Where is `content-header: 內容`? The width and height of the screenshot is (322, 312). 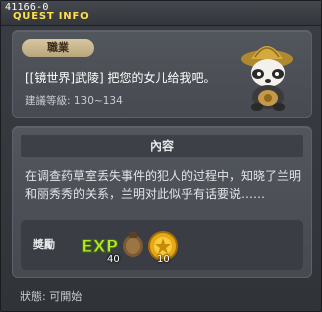
content-header: 內容 is located at coordinates (162, 146).